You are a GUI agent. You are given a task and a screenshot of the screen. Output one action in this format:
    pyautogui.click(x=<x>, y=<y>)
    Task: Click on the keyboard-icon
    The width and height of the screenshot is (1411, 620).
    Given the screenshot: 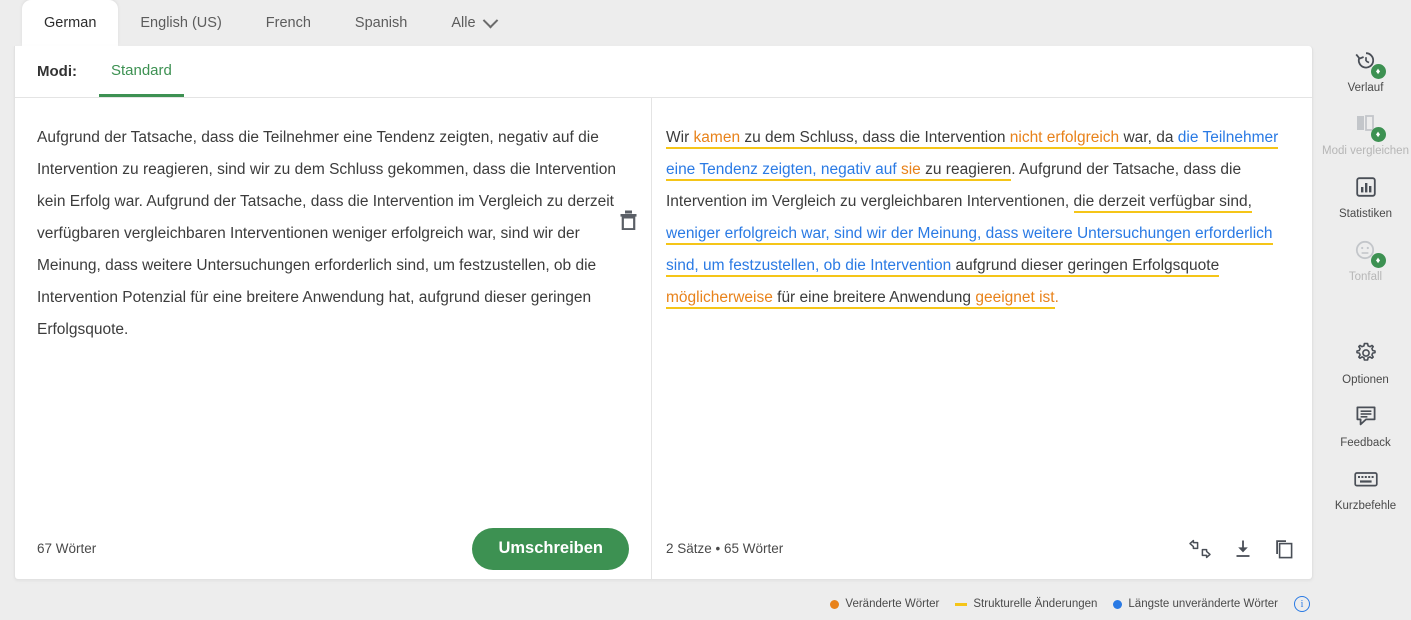 What is the action you would take?
    pyautogui.click(x=1366, y=479)
    